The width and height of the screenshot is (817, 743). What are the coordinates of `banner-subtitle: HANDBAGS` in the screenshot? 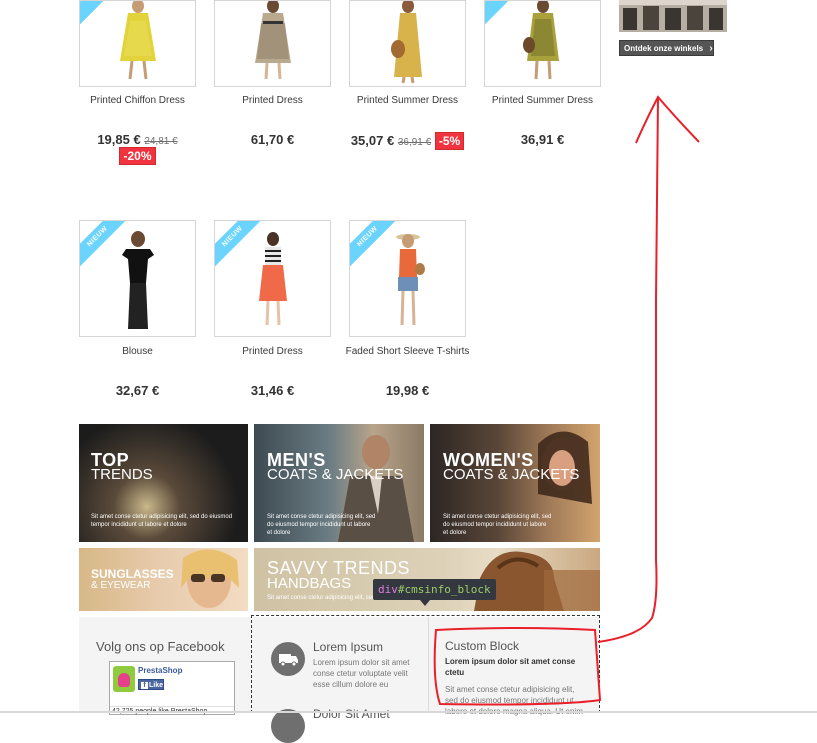 It's located at (309, 583).